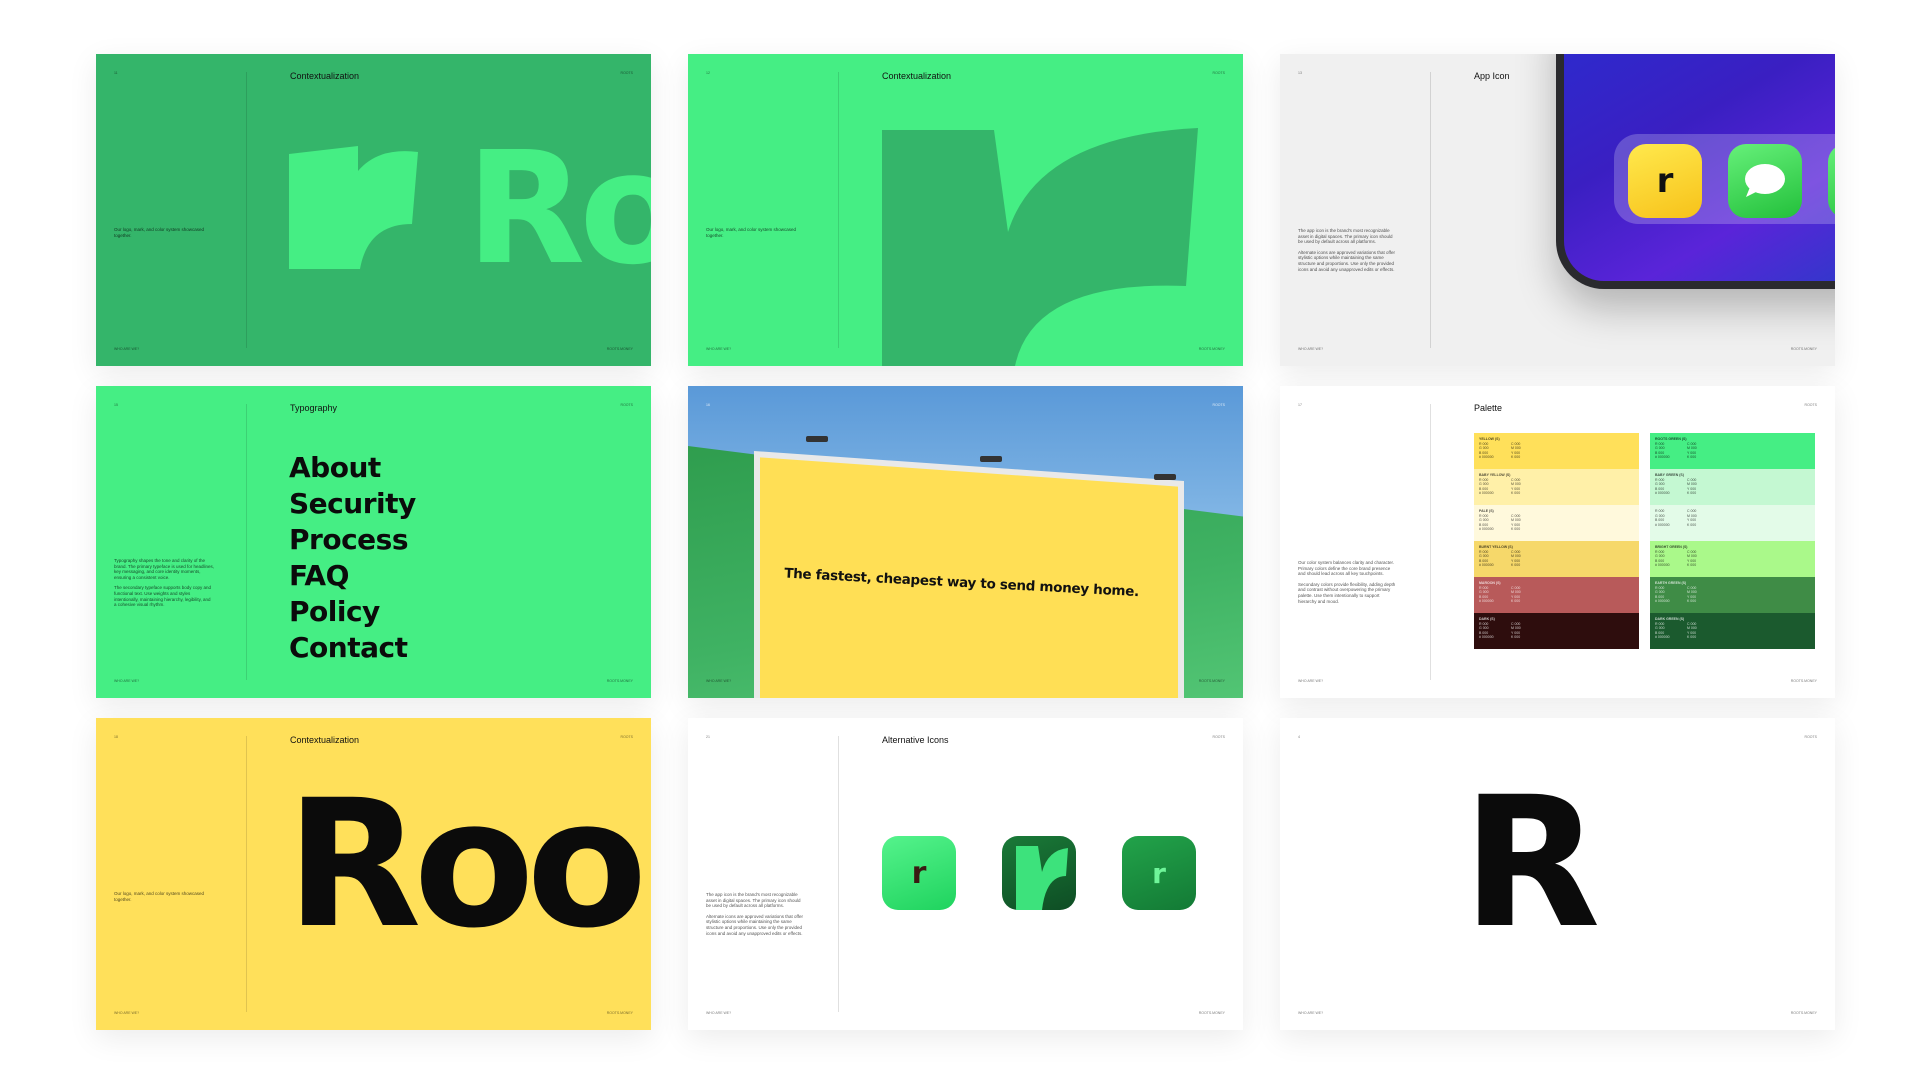  I want to click on wordmark: Roo, so click(466, 864).